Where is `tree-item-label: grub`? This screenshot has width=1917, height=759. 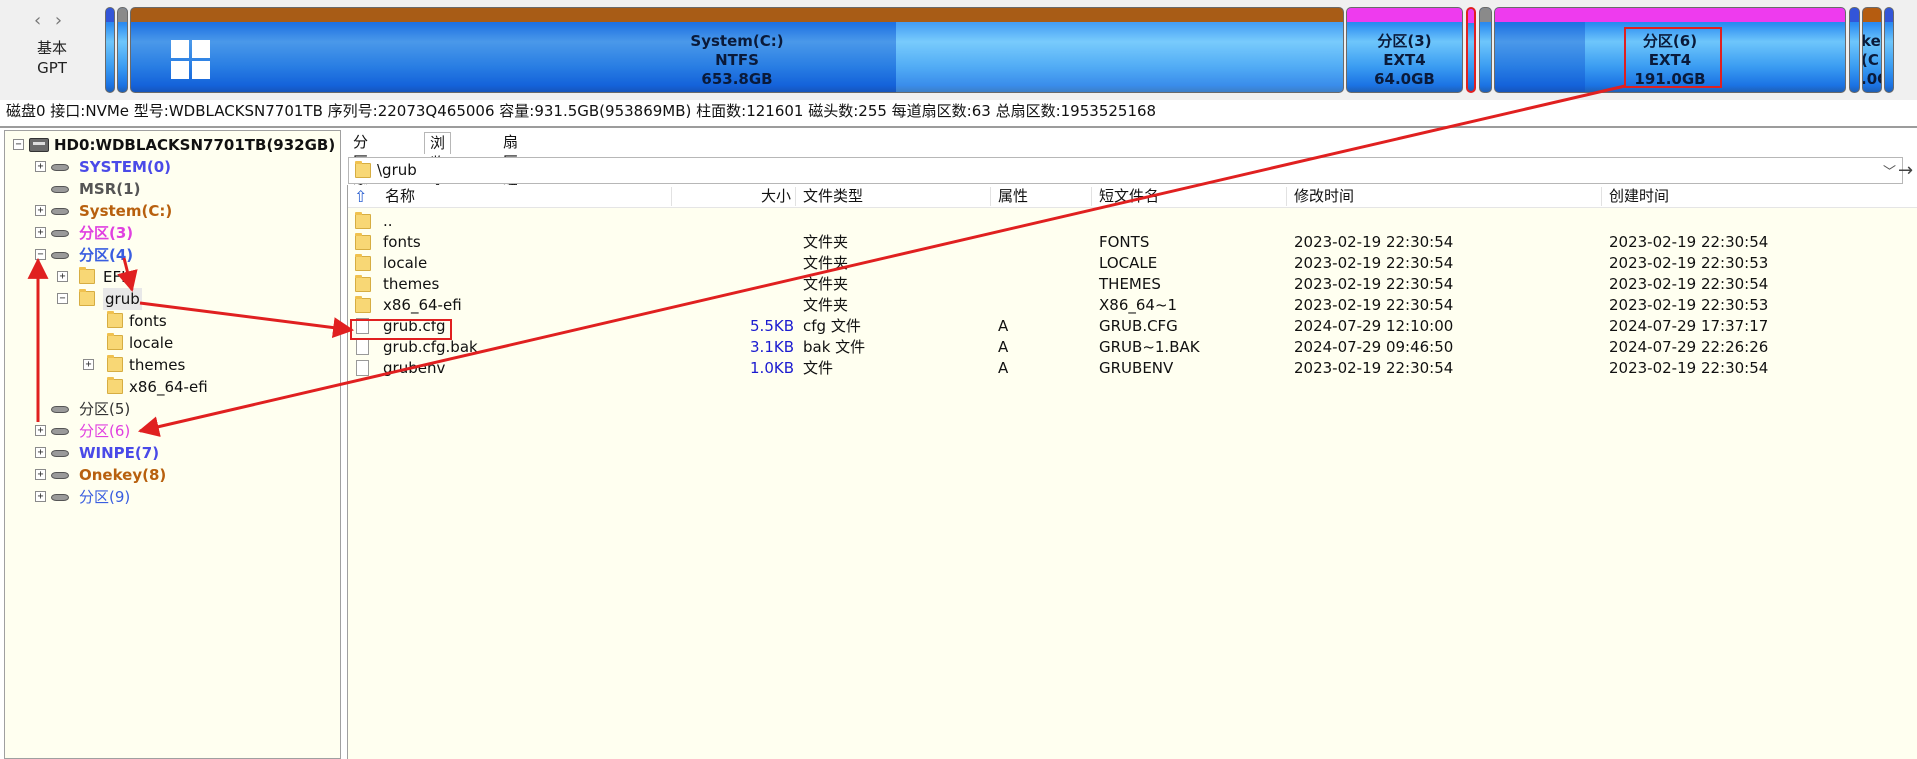 tree-item-label: grub is located at coordinates (122, 299).